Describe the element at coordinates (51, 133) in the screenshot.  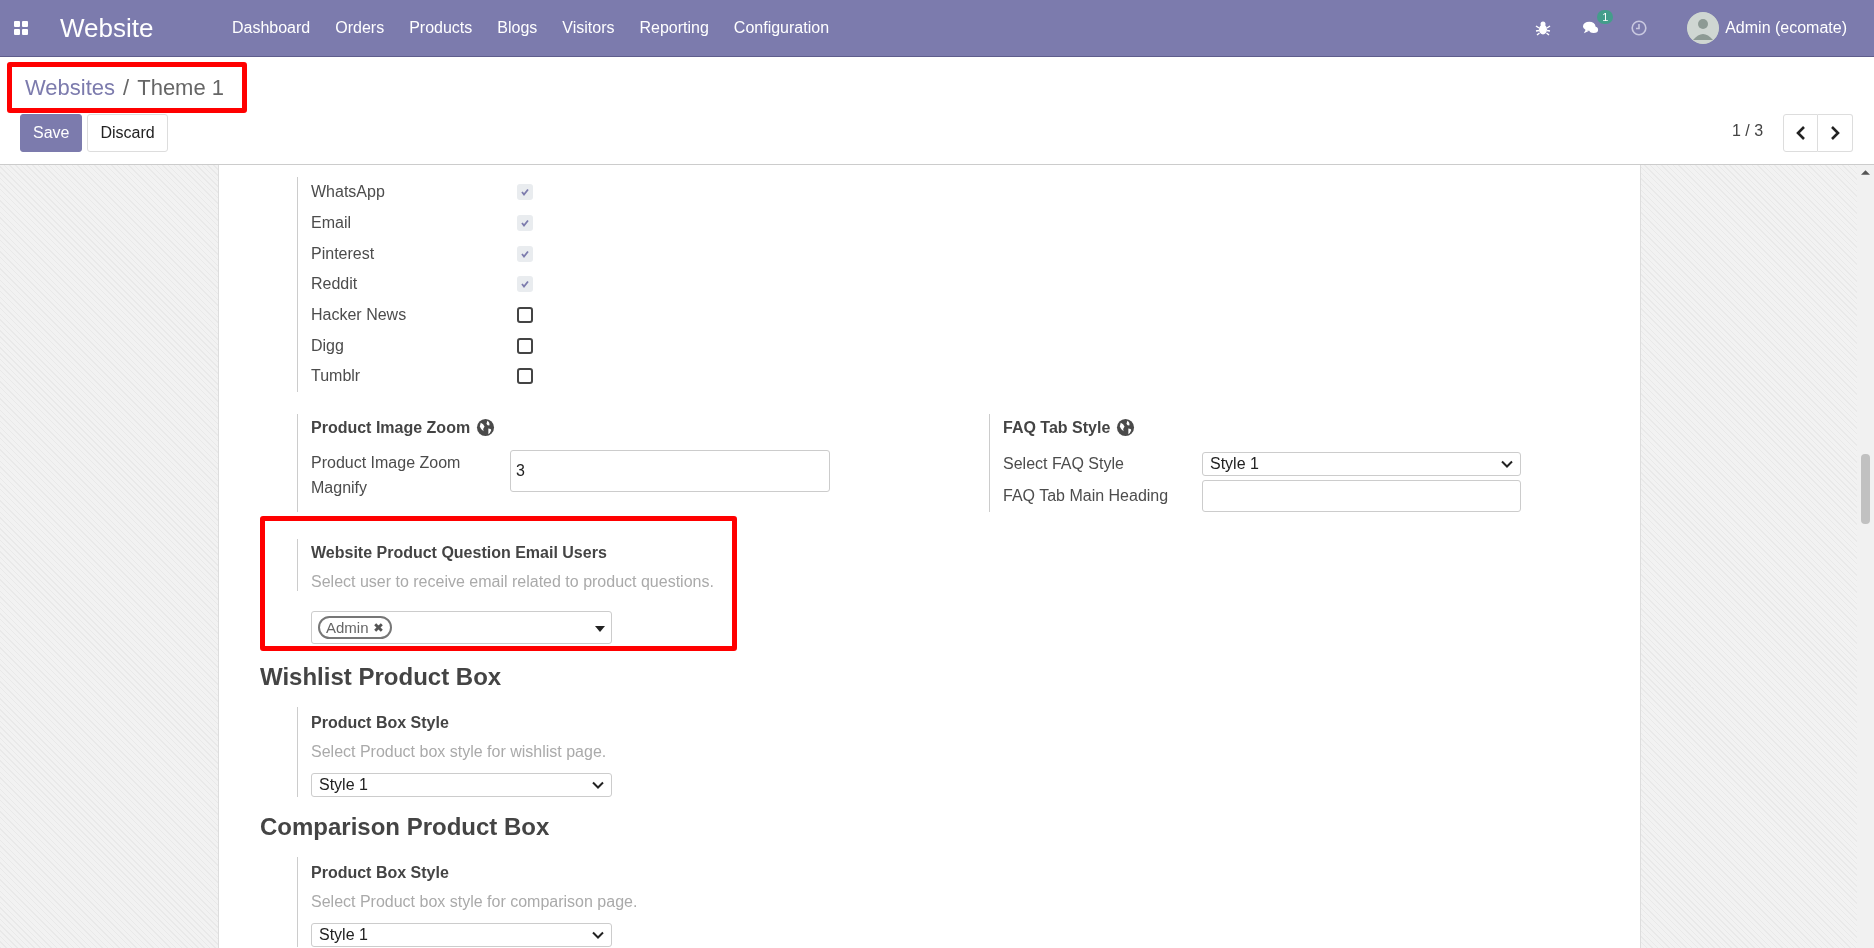
I see `save-button: Save` at that location.